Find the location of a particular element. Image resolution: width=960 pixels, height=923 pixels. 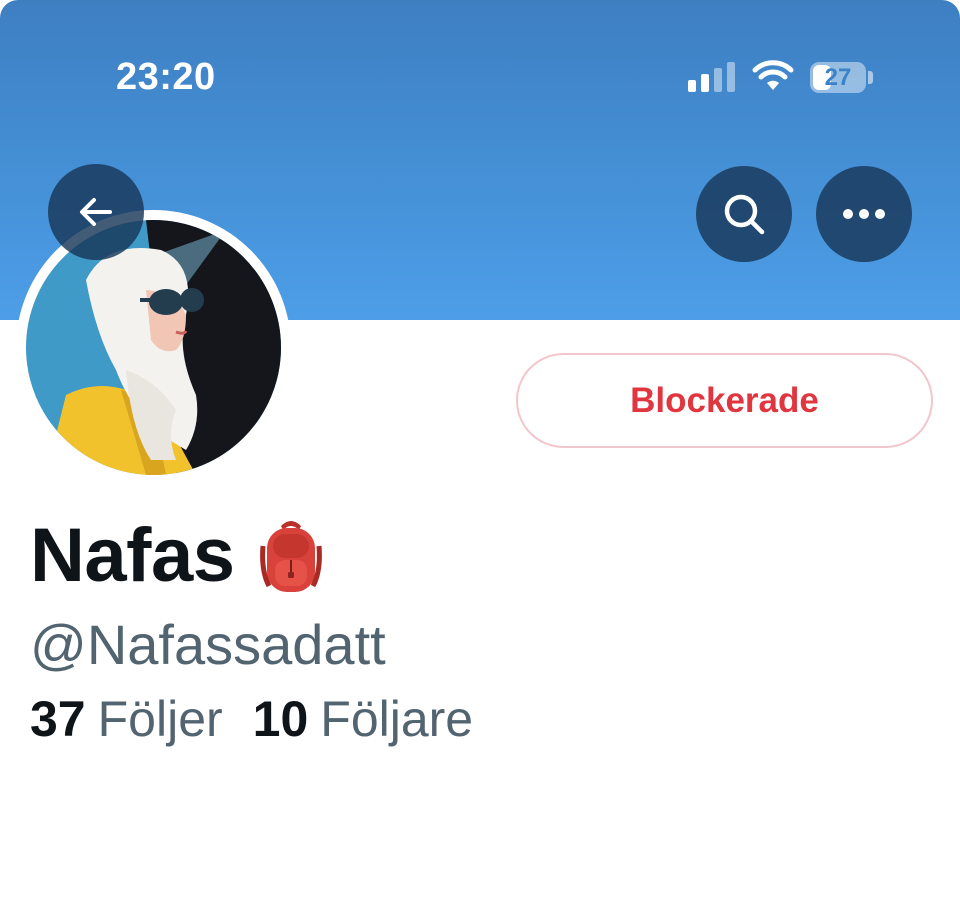

avatar is located at coordinates (153, 347).